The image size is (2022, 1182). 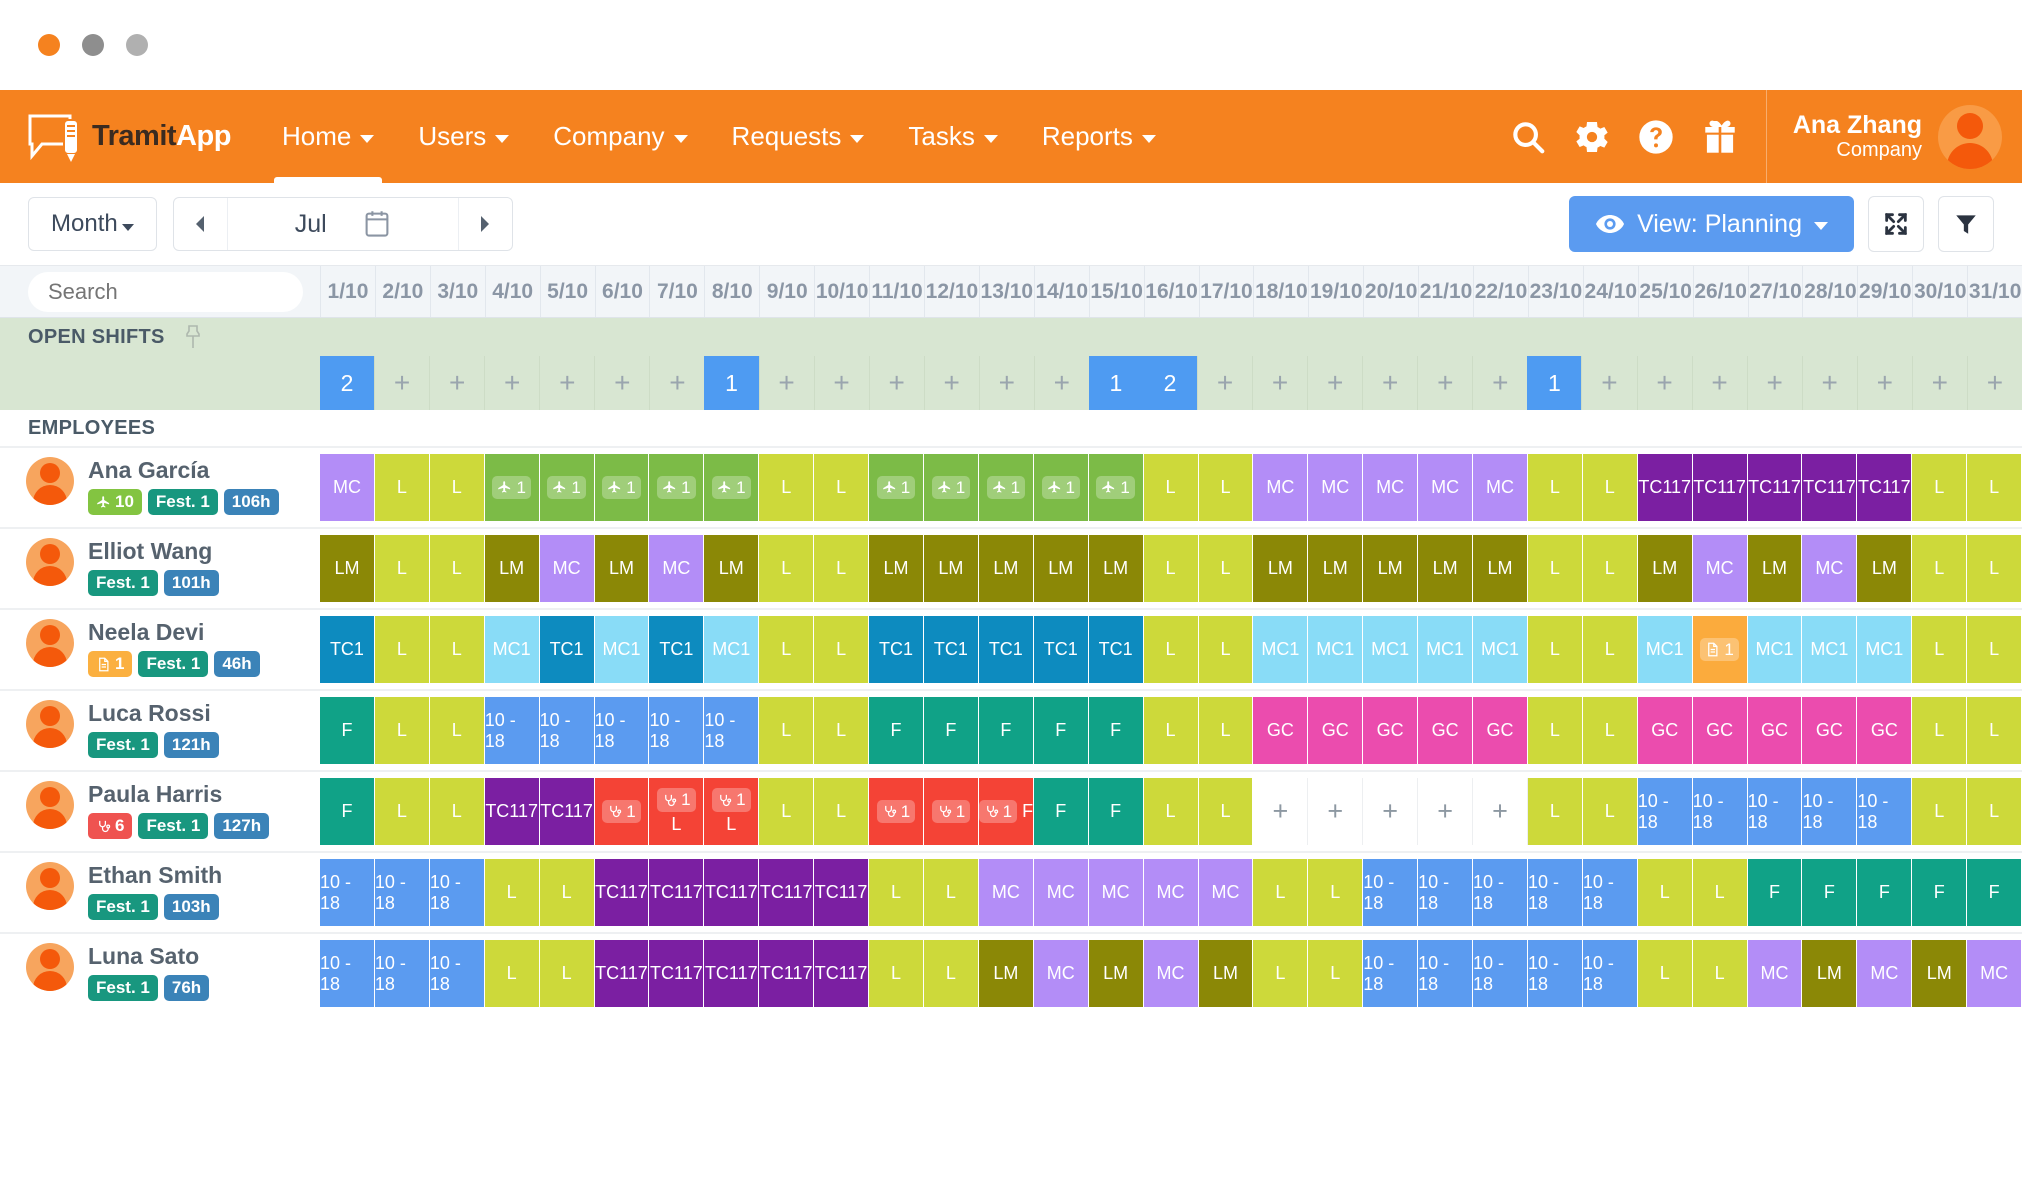 I want to click on next-month-button, so click(x=484, y=224).